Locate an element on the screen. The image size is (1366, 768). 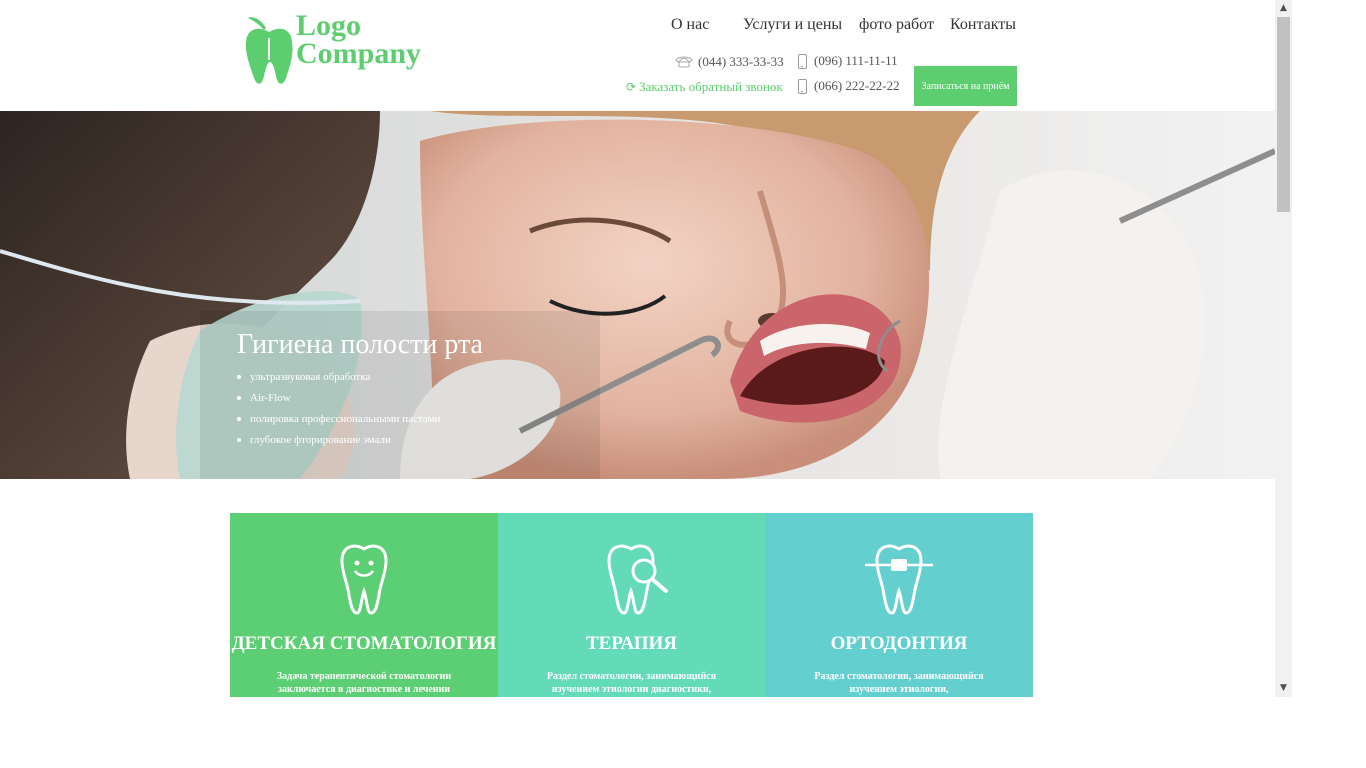
card-title: ТЕРАПИЯ is located at coordinates (631, 643).